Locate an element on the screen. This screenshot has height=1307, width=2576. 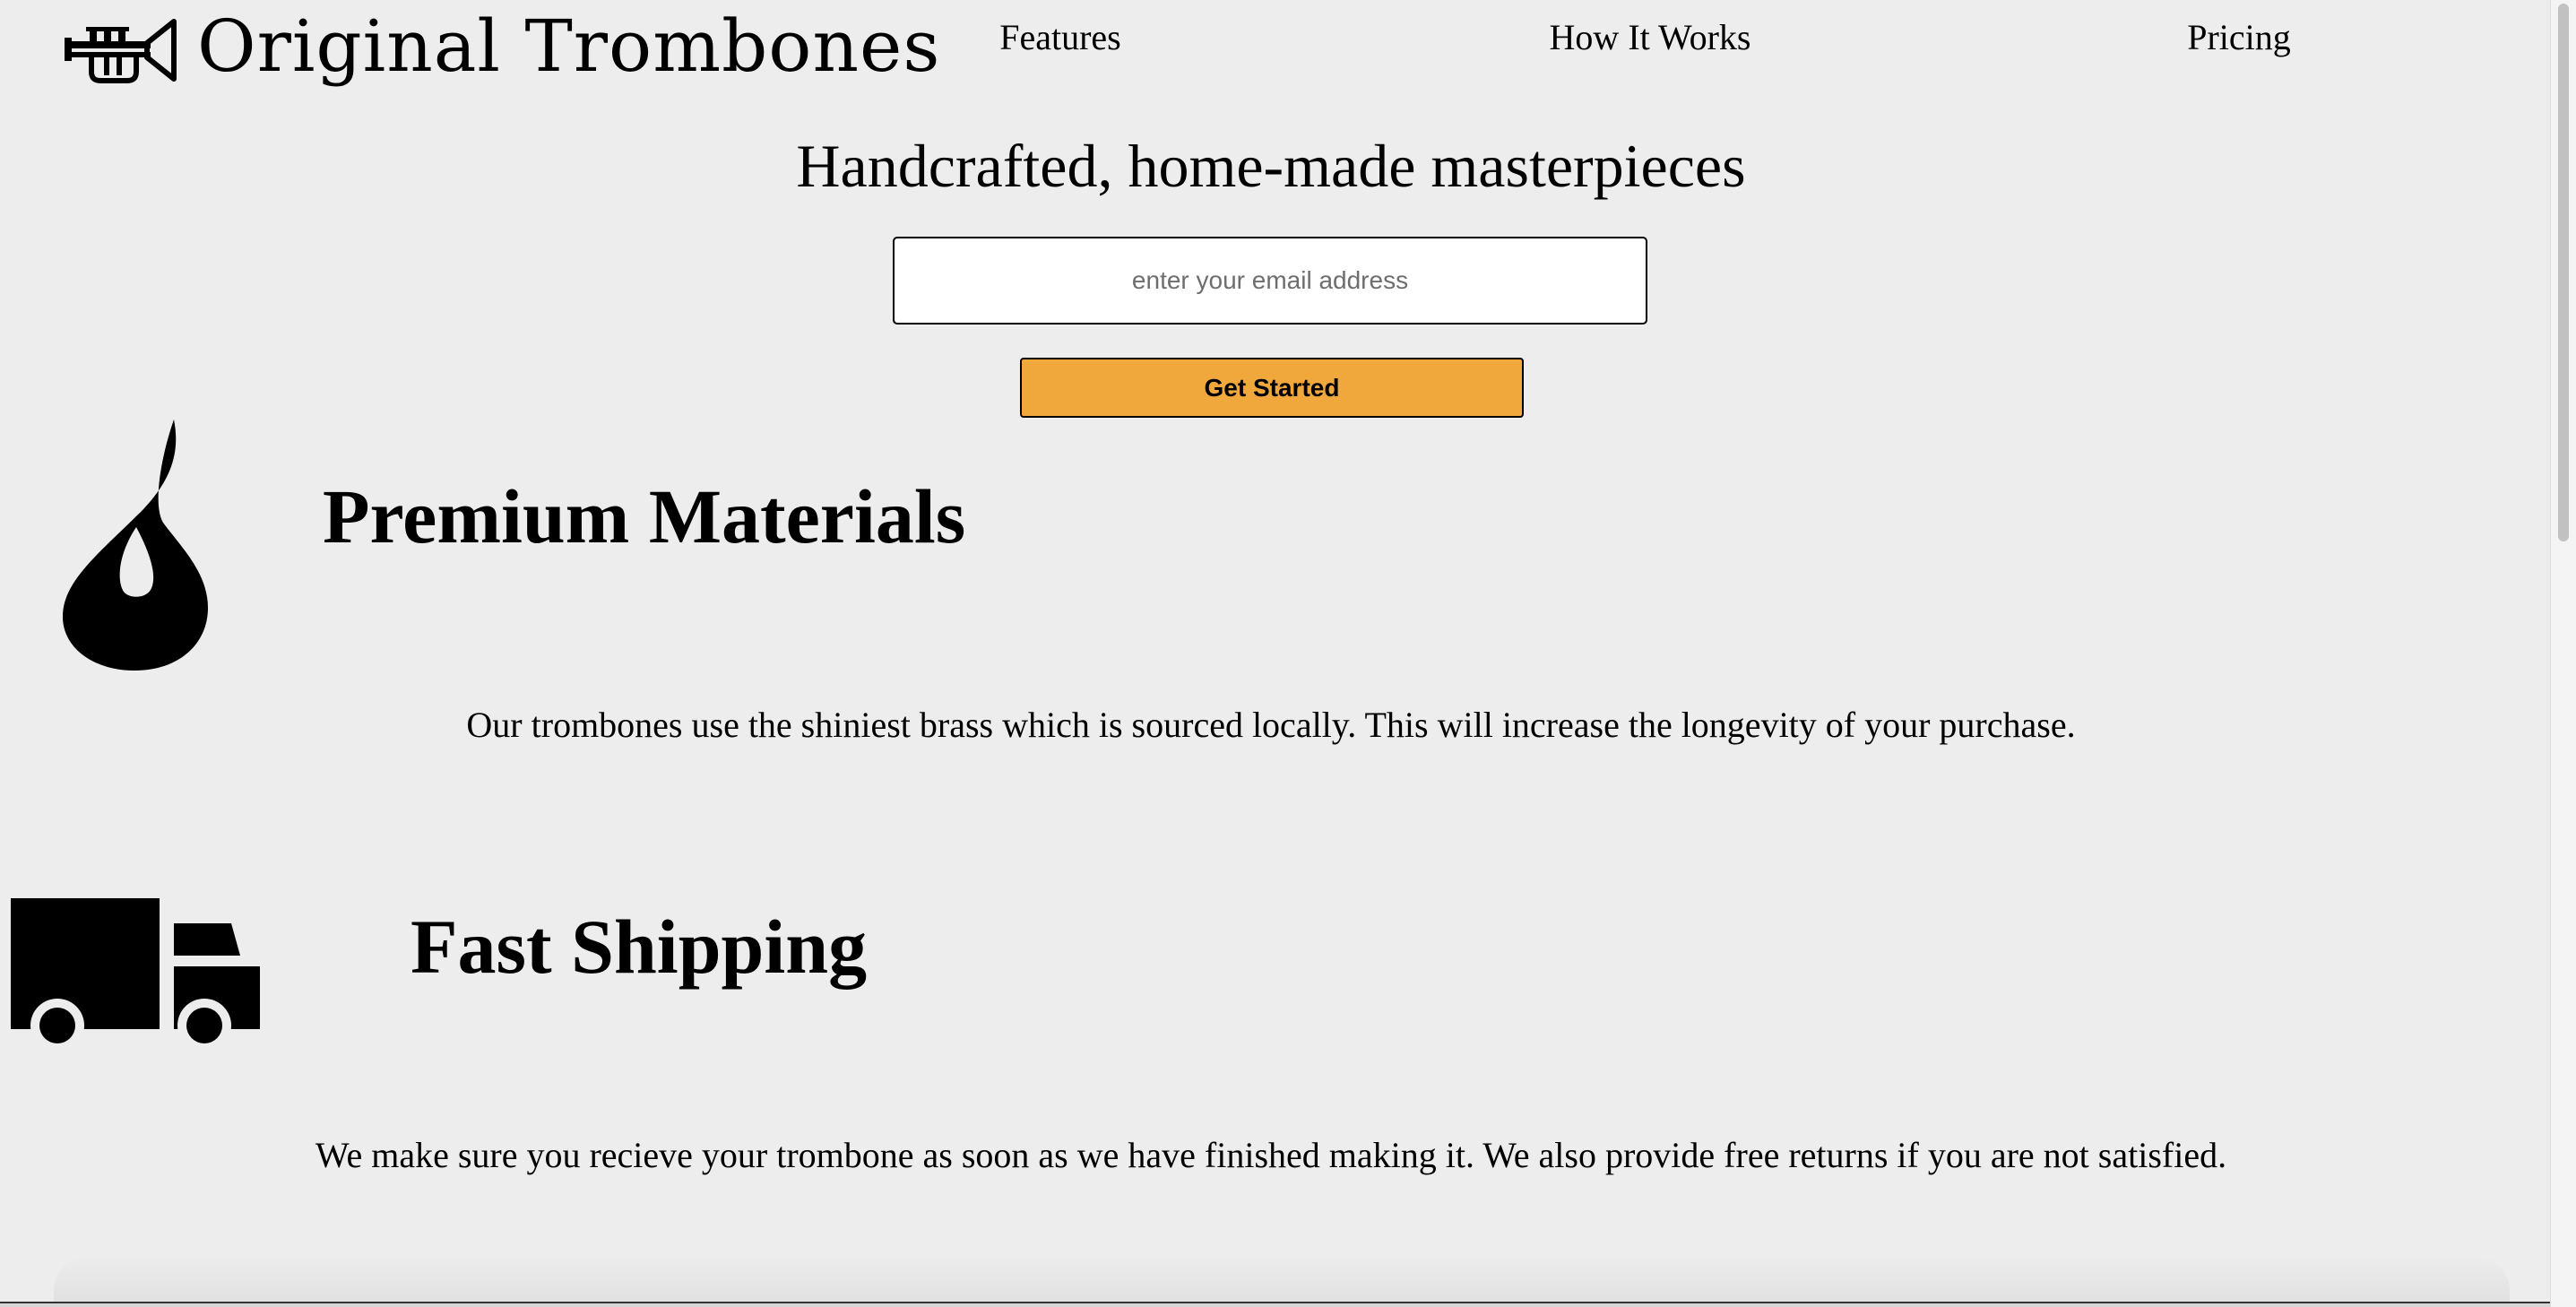
vertical-scrollbar is located at coordinates (2563, 653).